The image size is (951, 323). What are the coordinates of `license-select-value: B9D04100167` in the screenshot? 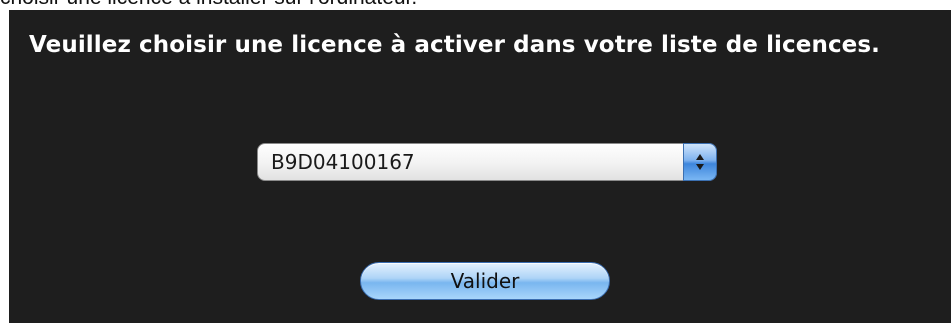 It's located at (343, 162).